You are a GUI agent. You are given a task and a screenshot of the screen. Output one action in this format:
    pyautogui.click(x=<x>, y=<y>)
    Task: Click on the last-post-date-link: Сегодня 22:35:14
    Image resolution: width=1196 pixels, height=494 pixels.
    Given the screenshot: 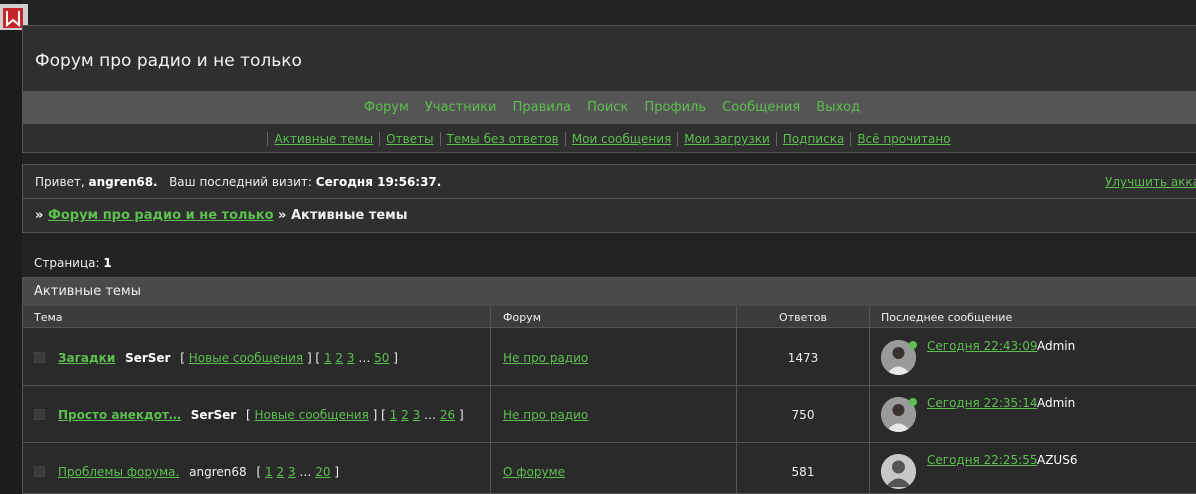 What is the action you would take?
    pyautogui.click(x=982, y=403)
    